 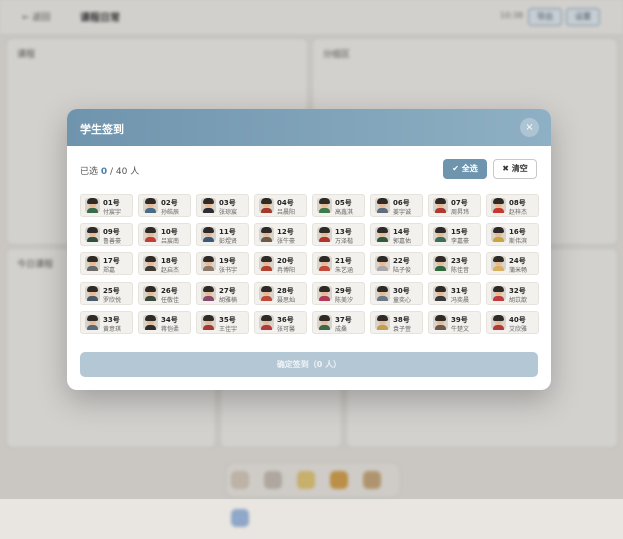 What do you see at coordinates (164, 263) in the screenshot?
I see `student-card: 18号 赵启杰` at bounding box center [164, 263].